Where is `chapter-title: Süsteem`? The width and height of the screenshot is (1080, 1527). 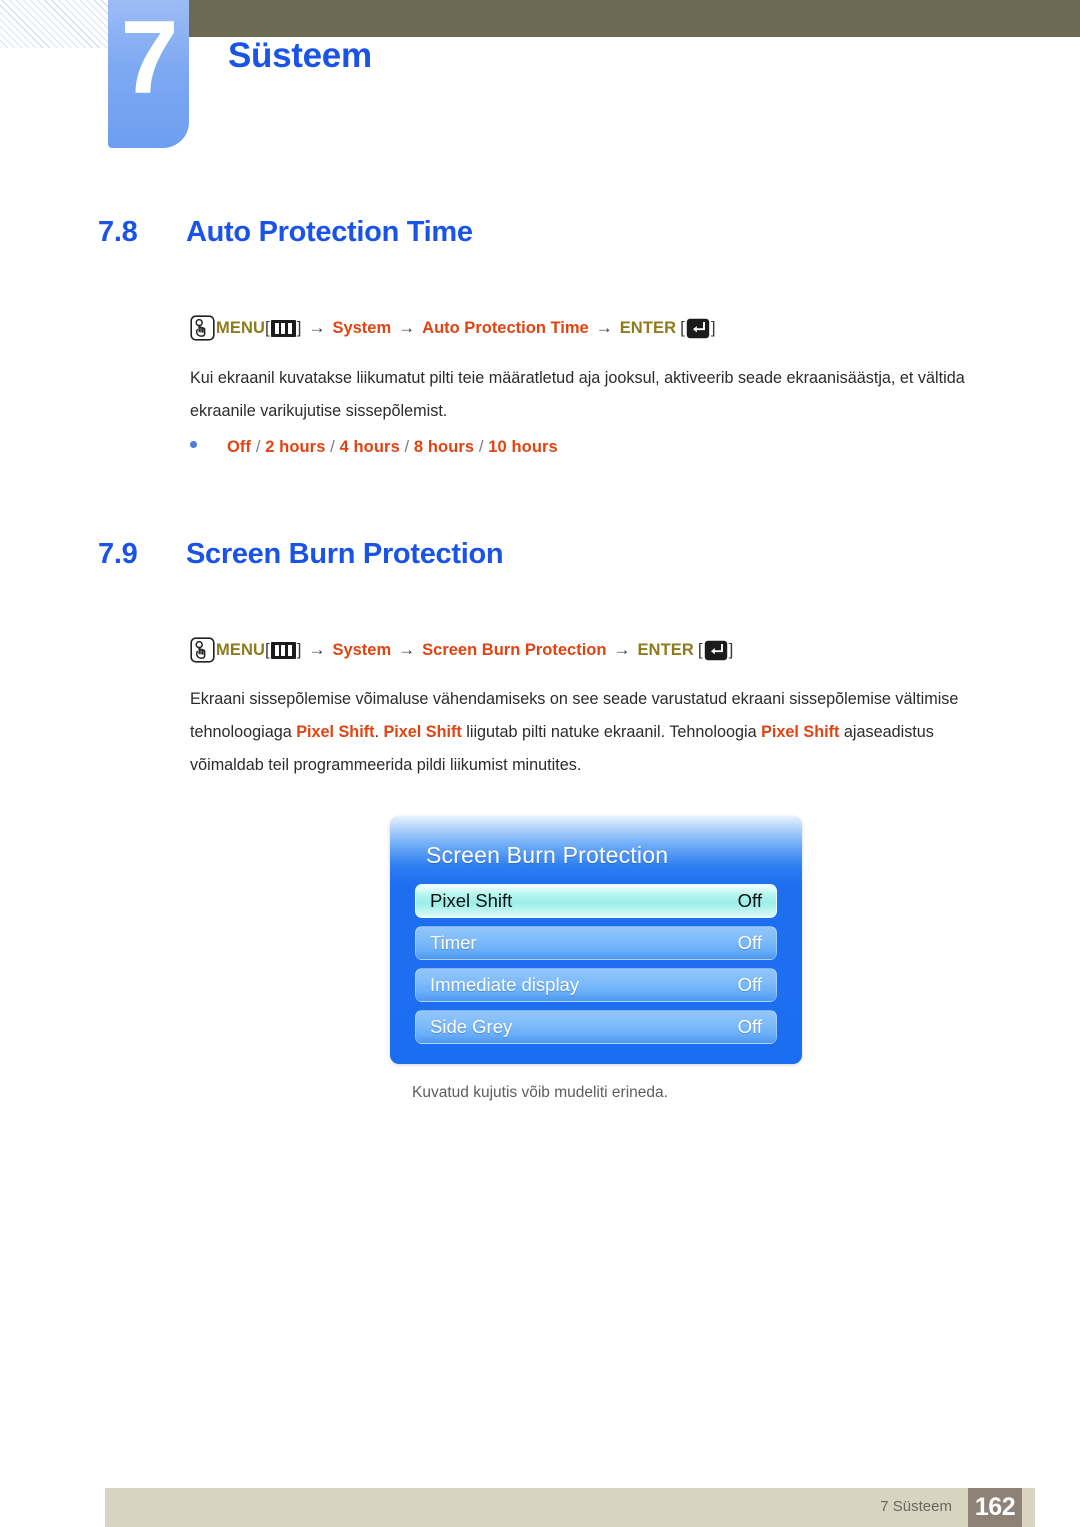 chapter-title: Süsteem is located at coordinates (300, 55).